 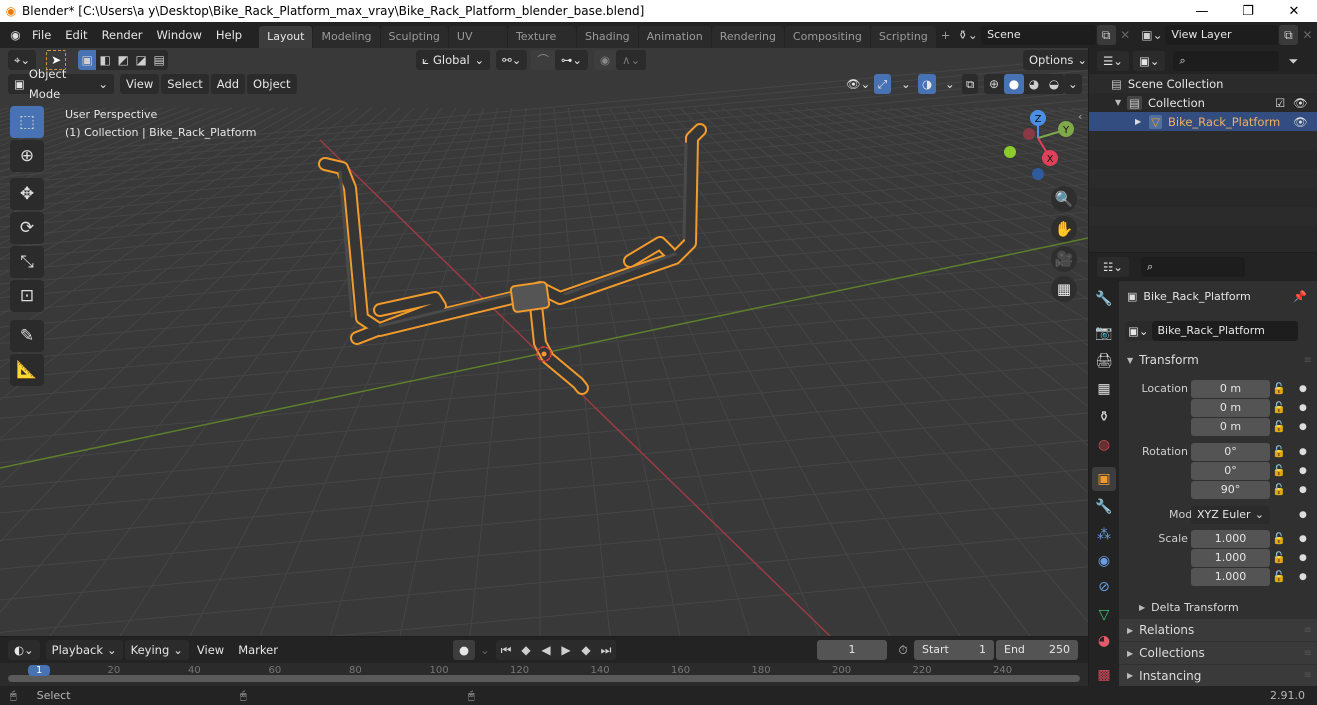 What do you see at coordinates (1064, 229) in the screenshot?
I see `pan-view-button: ✋` at bounding box center [1064, 229].